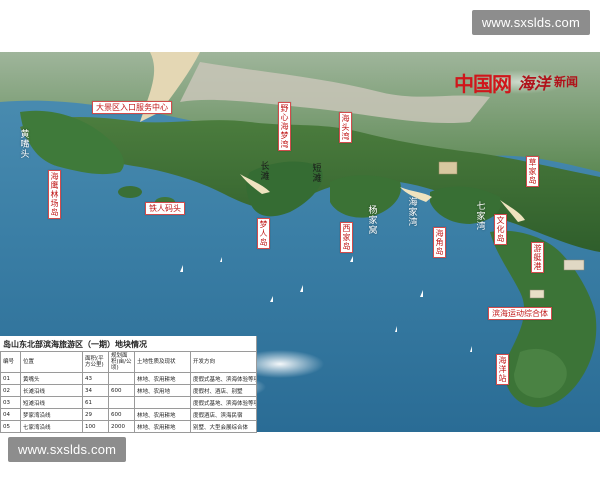  What do you see at coordinates (10, 402) in the screenshot?
I see `table-cell: 03` at bounding box center [10, 402].